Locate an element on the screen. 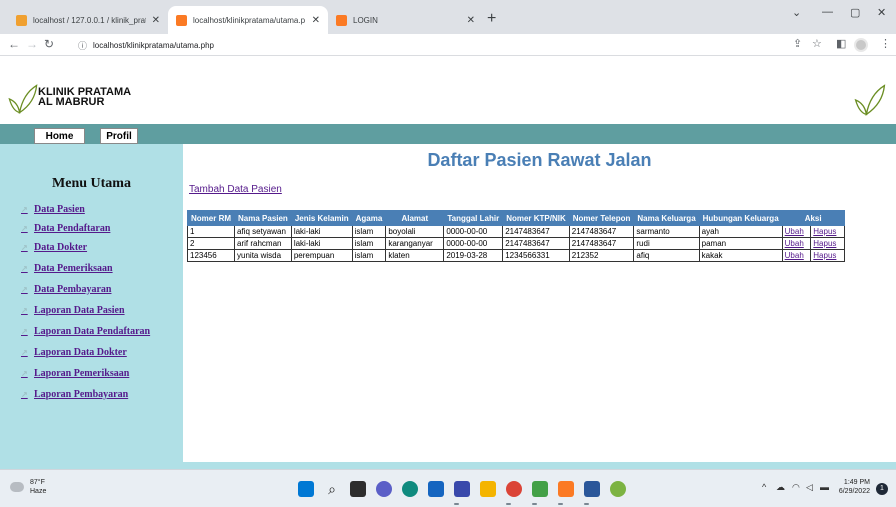 The height and width of the screenshot is (507, 896). sidebar-item-data-pendaftaran: ↗ Data Pendaftaran is located at coordinates (66, 228).